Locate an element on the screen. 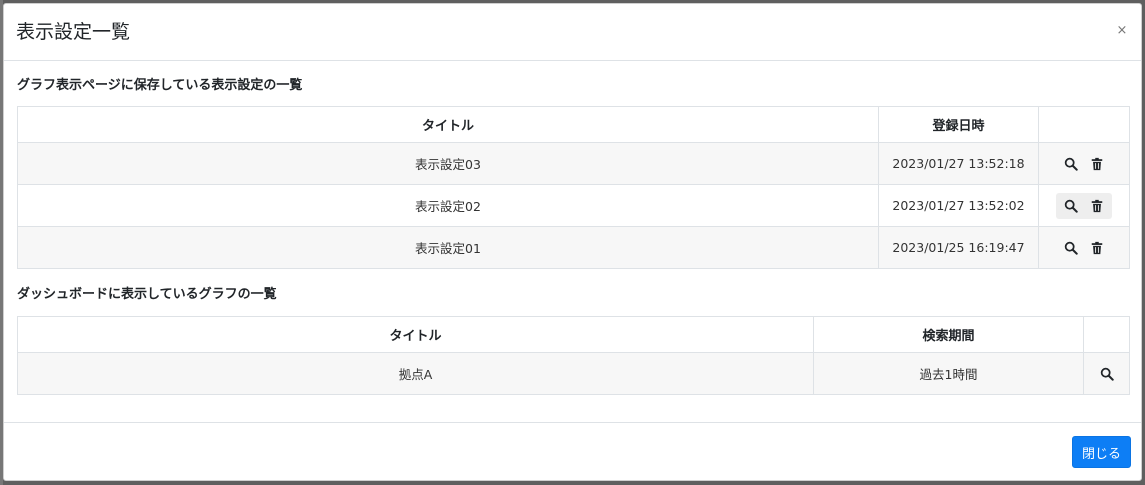 This screenshot has width=1145, height=485. table-row: 表示設定03 2023/01/27 13:52:18 is located at coordinates (573, 163).